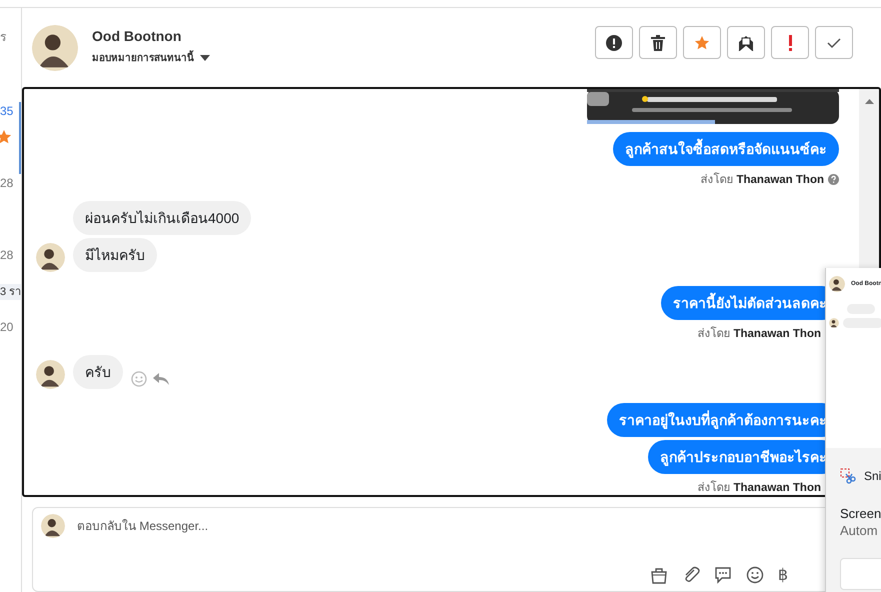  Describe the element at coordinates (115, 255) in the screenshot. I see `message-bubble: มีไหมครับ` at that location.